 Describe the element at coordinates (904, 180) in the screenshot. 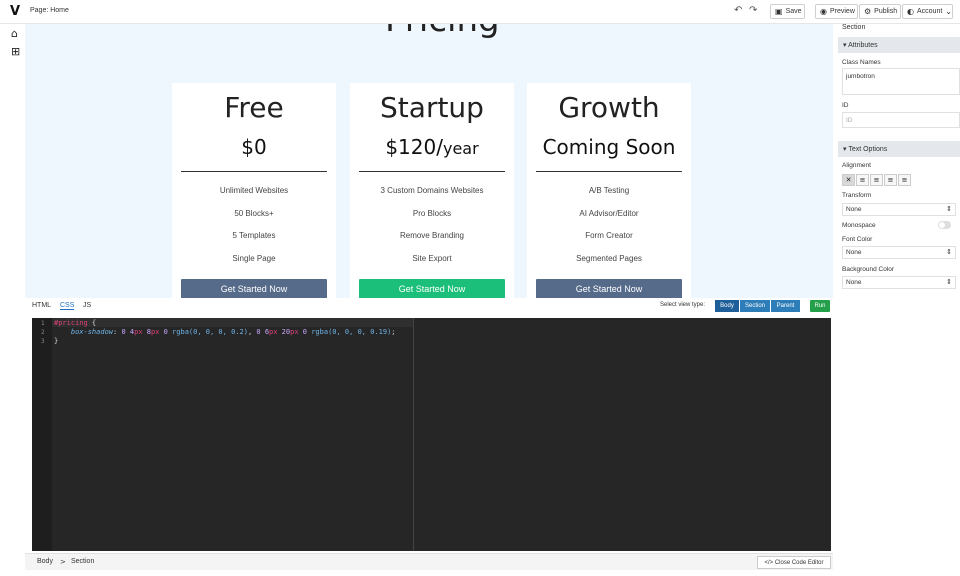

I see `align-justify-icon: ≡` at that location.